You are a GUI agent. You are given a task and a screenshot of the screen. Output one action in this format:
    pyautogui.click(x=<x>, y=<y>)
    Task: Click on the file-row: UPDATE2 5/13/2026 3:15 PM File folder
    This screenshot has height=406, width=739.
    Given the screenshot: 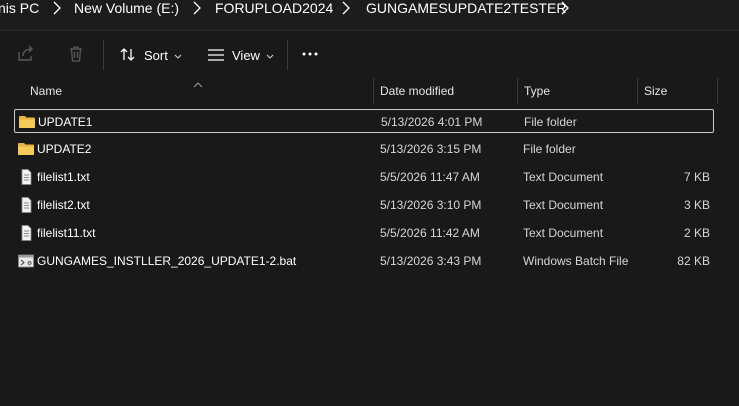 What is the action you would take?
    pyautogui.click(x=364, y=149)
    